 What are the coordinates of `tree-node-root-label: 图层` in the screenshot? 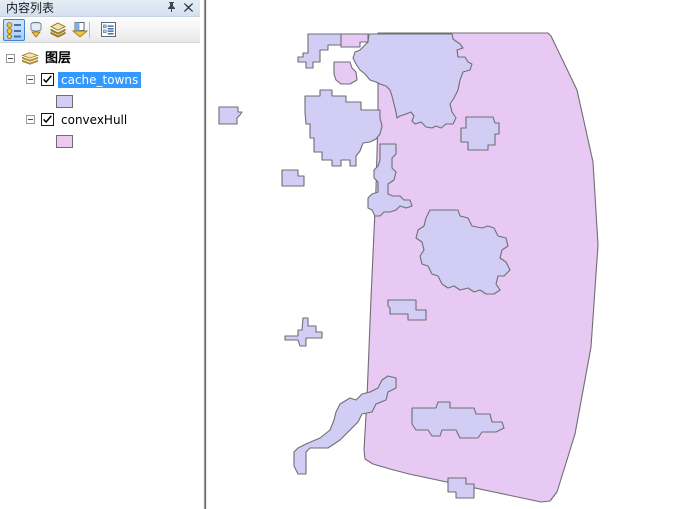 It's located at (58, 58).